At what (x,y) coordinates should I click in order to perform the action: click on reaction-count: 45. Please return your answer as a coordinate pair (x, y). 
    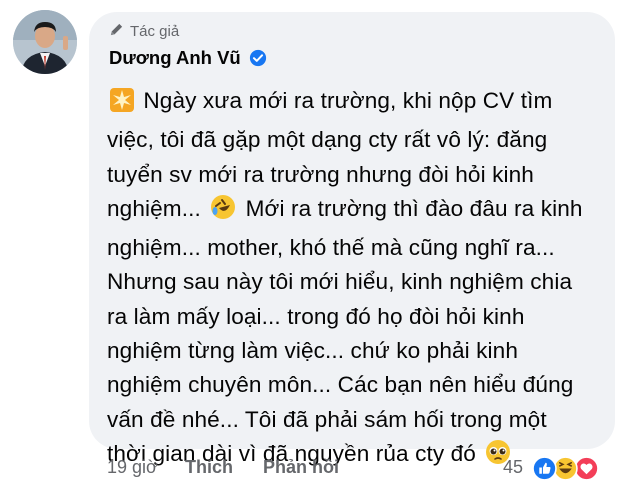
    Looking at the image, I should click on (513, 467).